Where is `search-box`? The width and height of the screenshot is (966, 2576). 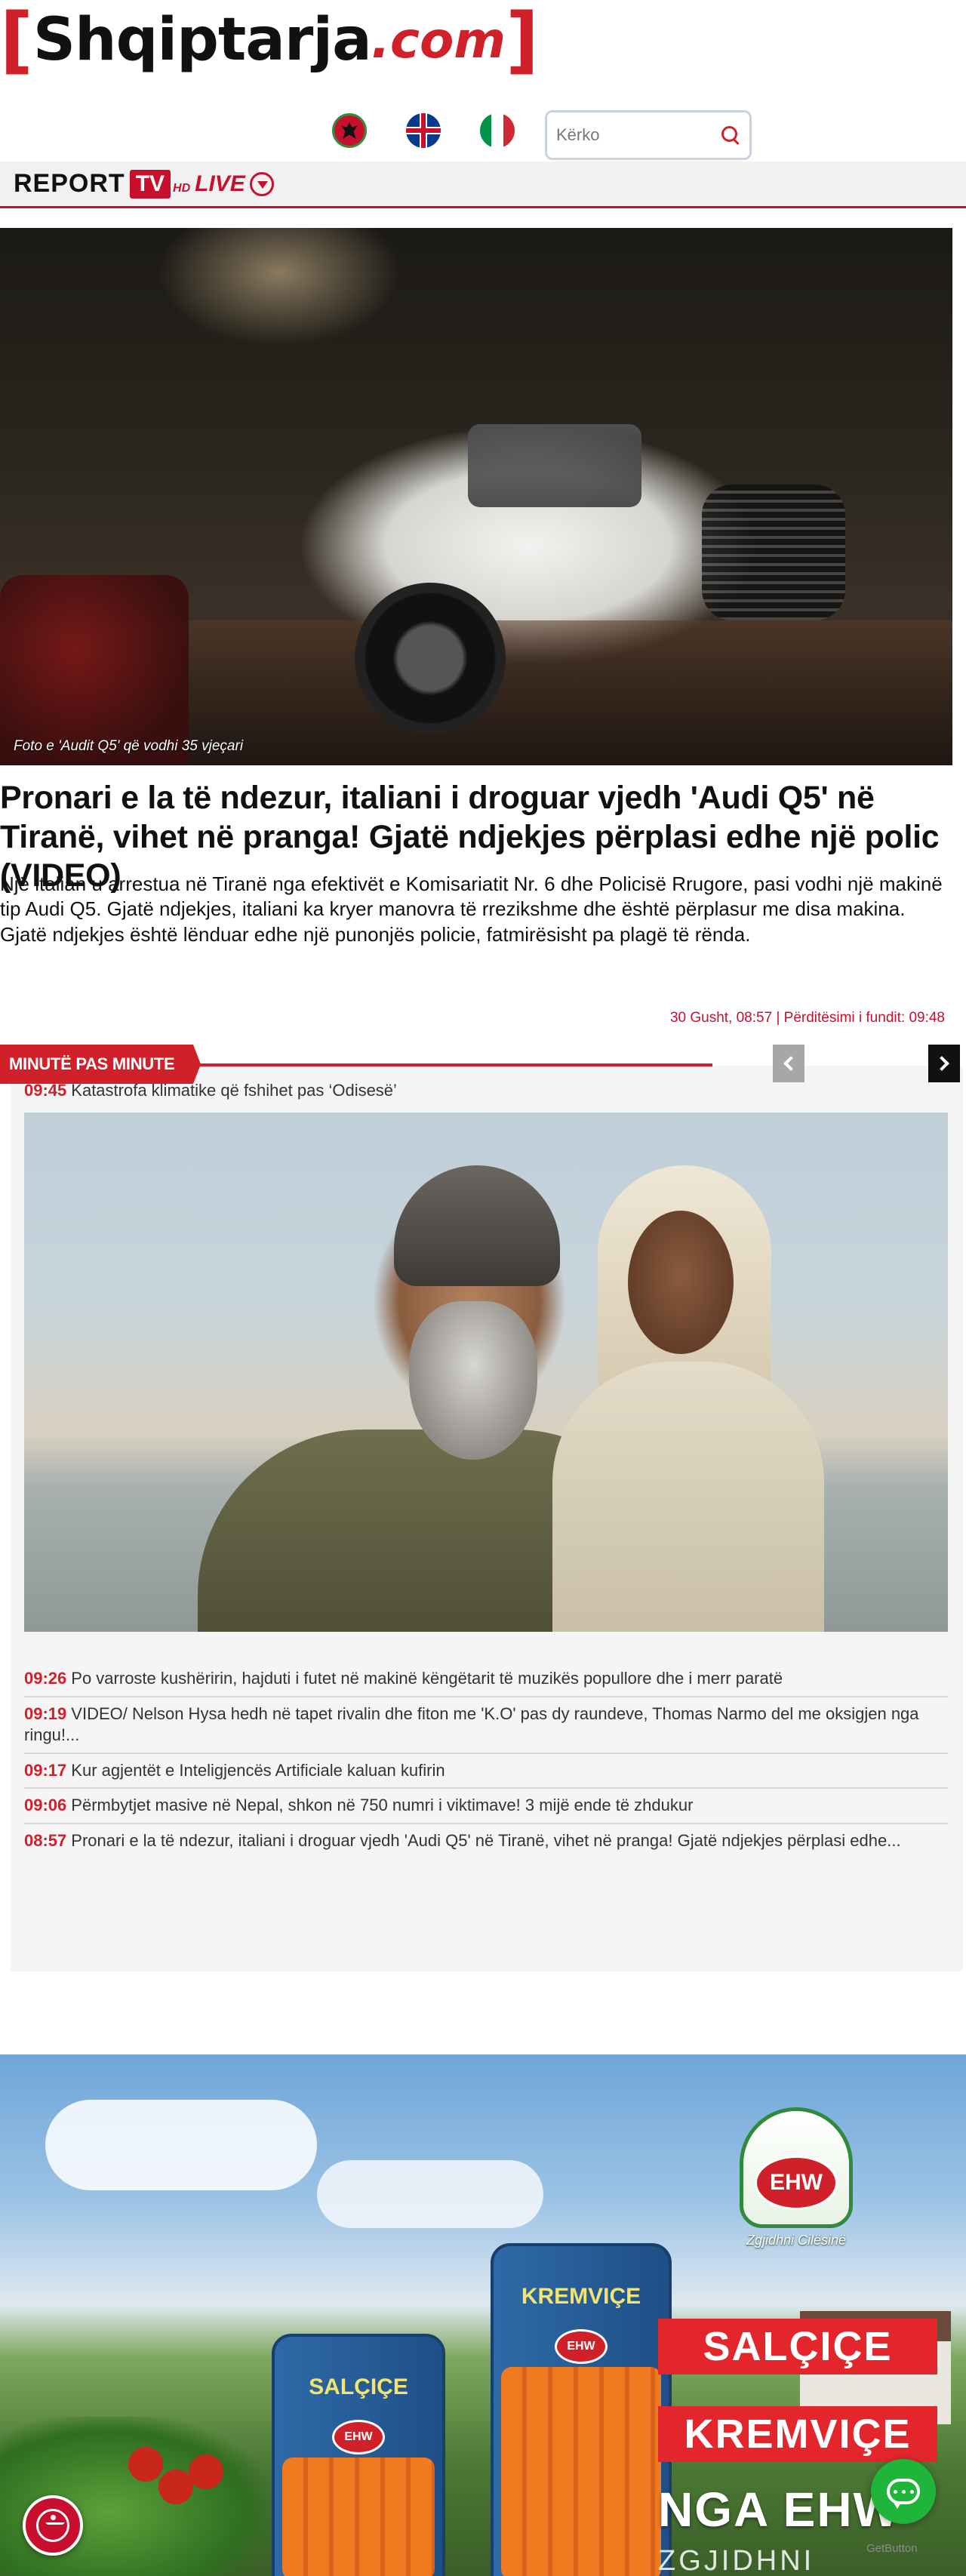 search-box is located at coordinates (648, 135).